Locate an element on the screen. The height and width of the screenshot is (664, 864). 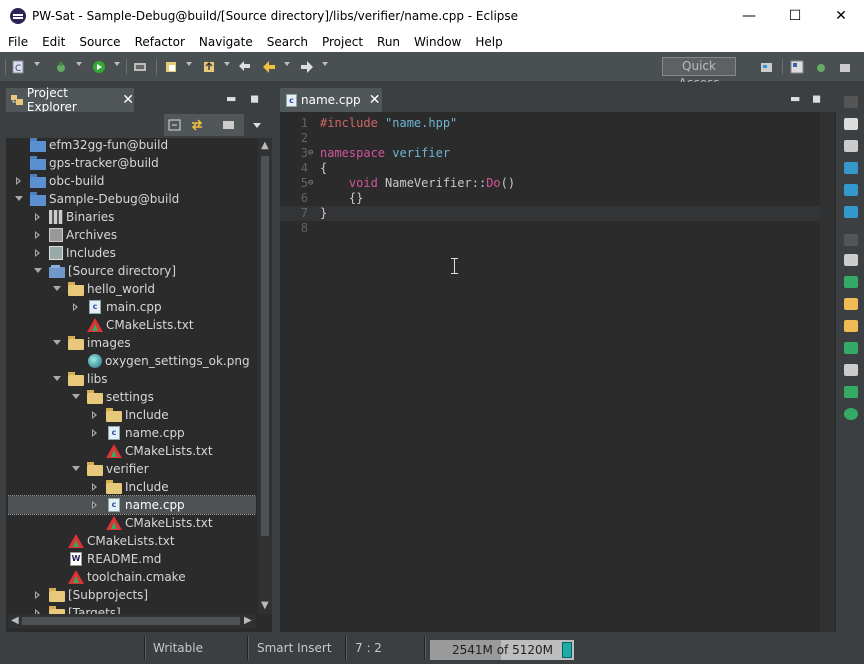
tree-item: efm32gg-fun@build is located at coordinates (132, 146).